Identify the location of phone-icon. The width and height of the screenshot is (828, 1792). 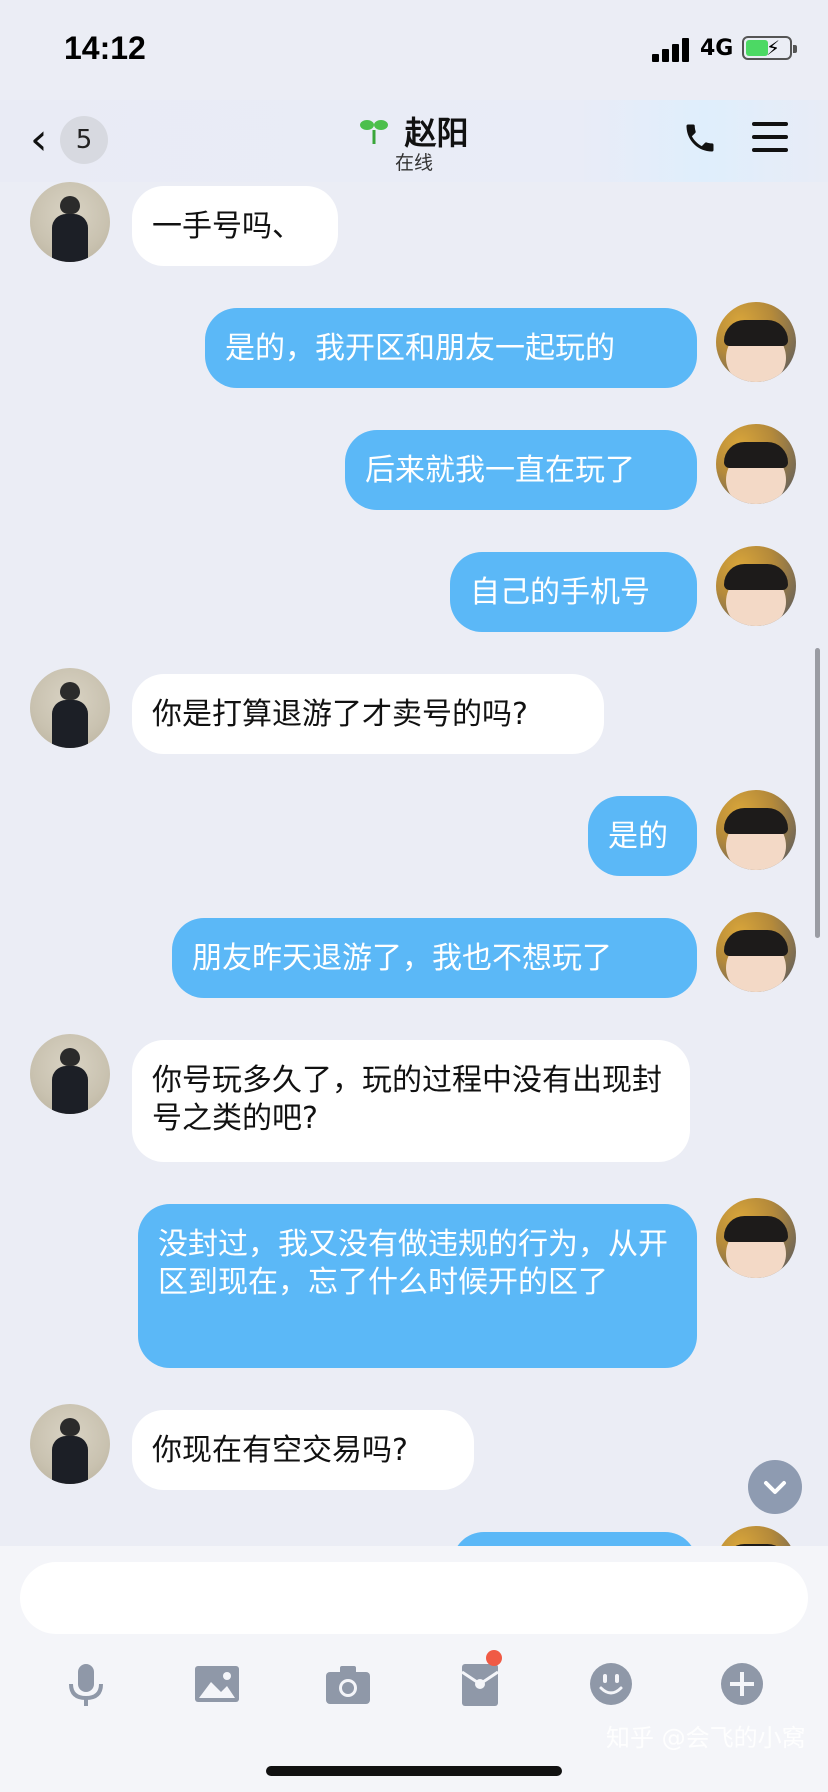
(700, 138).